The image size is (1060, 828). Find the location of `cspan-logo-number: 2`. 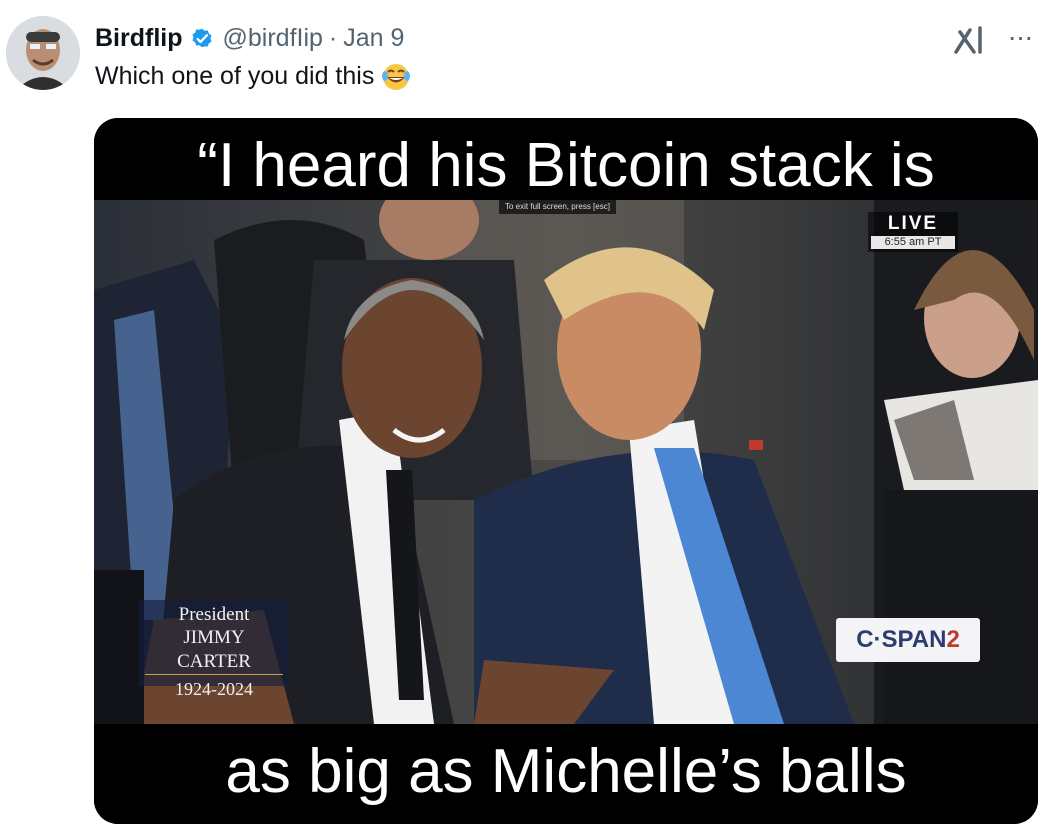

cspan-logo-number: 2 is located at coordinates (953, 639).